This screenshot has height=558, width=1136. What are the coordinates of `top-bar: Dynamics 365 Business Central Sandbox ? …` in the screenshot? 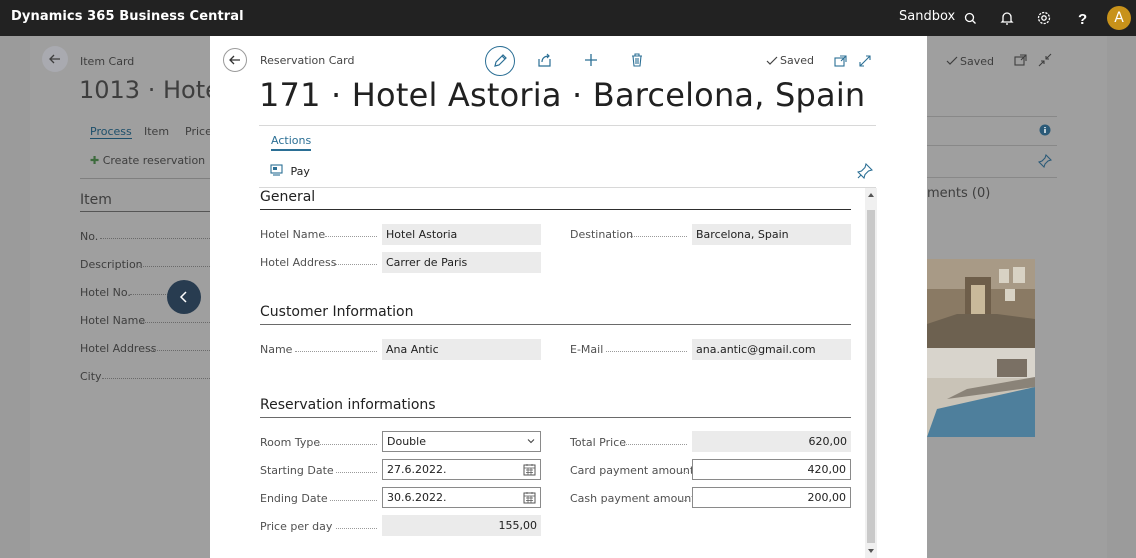 It's located at (568, 18).